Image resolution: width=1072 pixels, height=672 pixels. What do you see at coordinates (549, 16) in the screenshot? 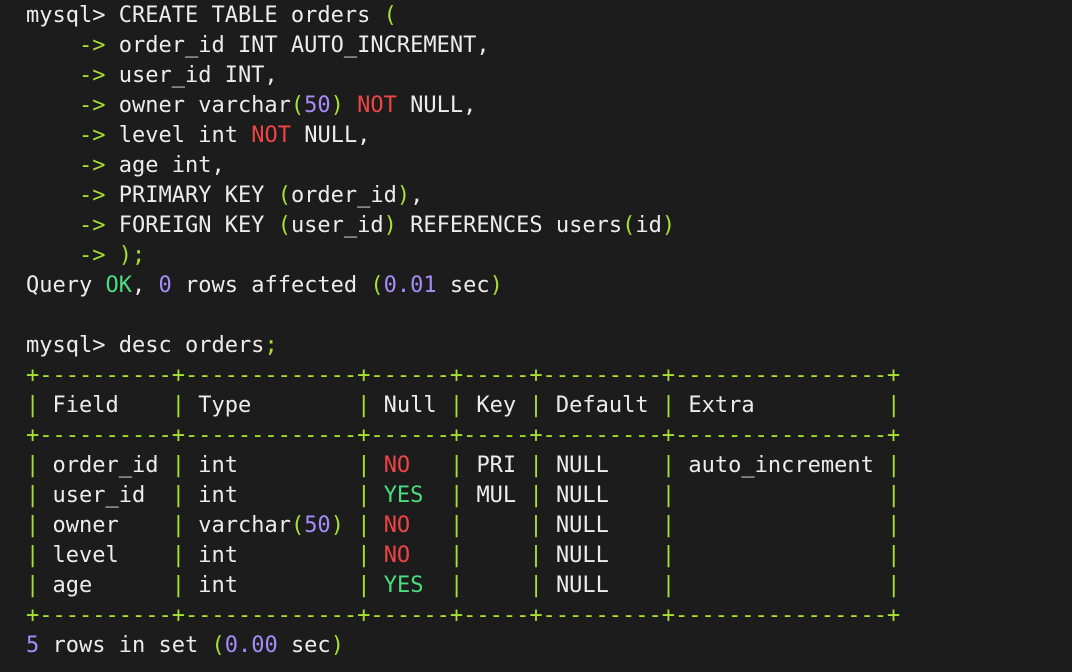
I see `create-table-line: mysql> CREATE TABLE orders (` at bounding box center [549, 16].